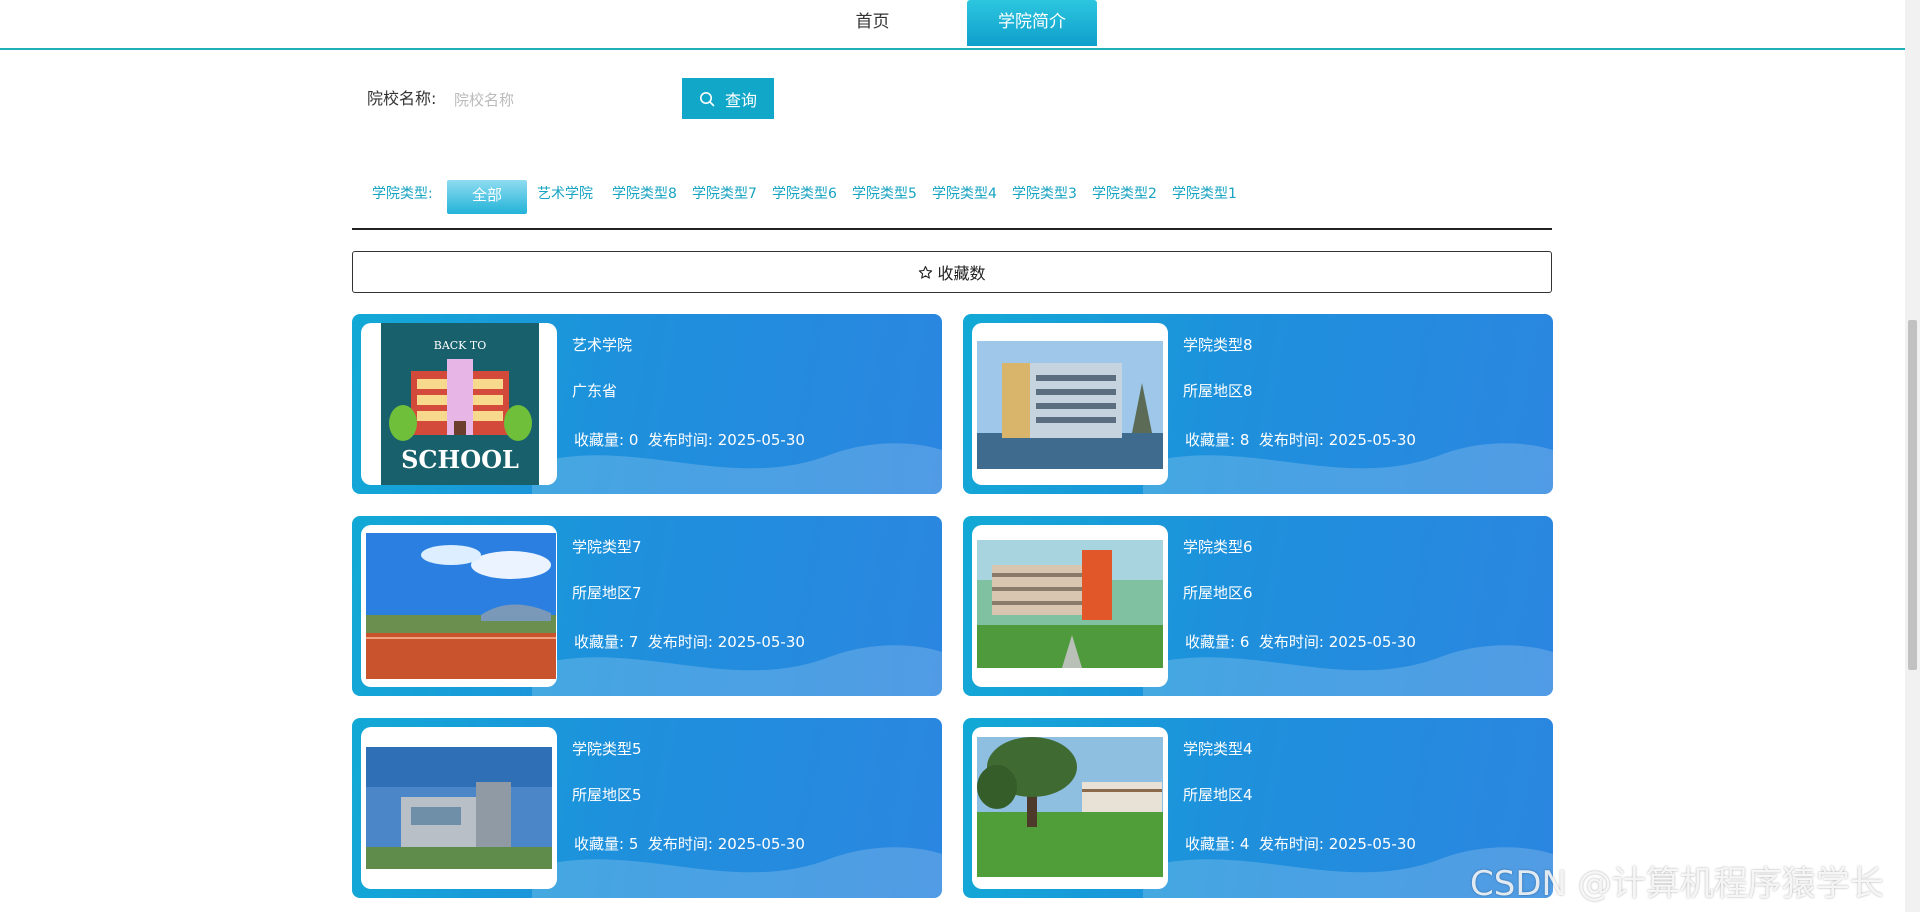  I want to click on college-card: 学院类型8 所屋地区8 收藏量: 8 发布时间: 2025-05-30, so click(1258, 404).